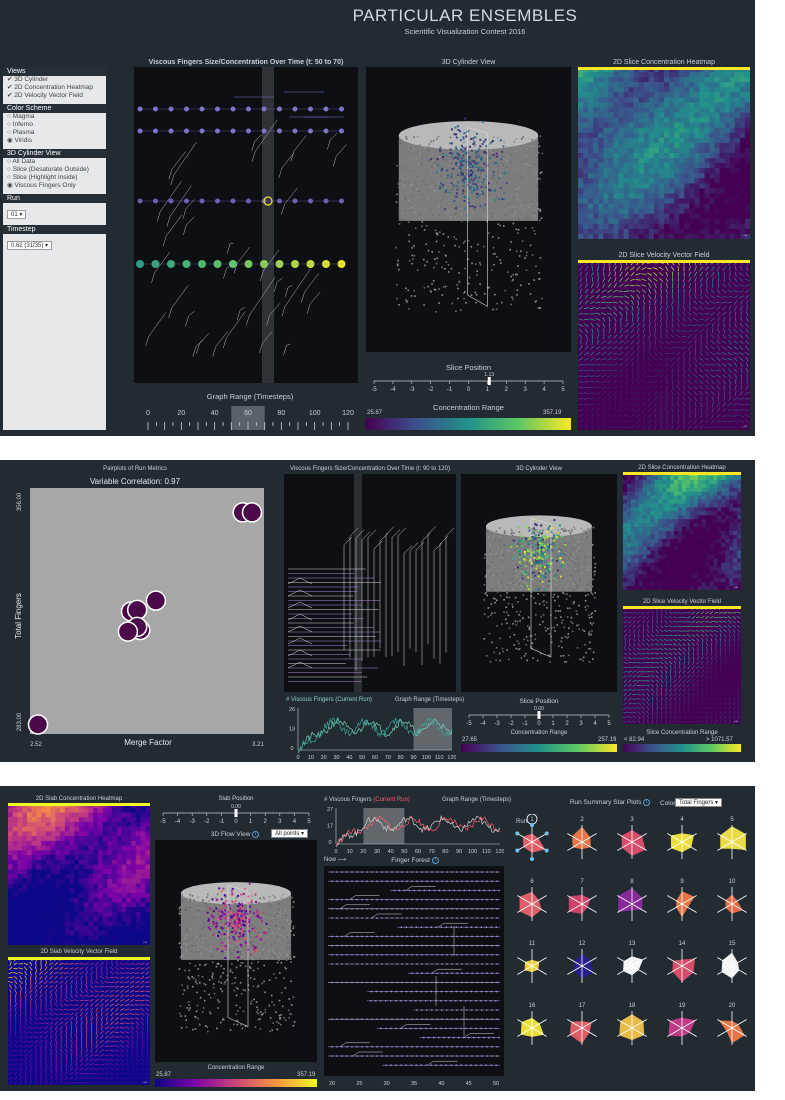 The width and height of the screenshot is (785, 1100). What do you see at coordinates (539, 583) in the screenshot?
I see `p2-cylinder-view` at bounding box center [539, 583].